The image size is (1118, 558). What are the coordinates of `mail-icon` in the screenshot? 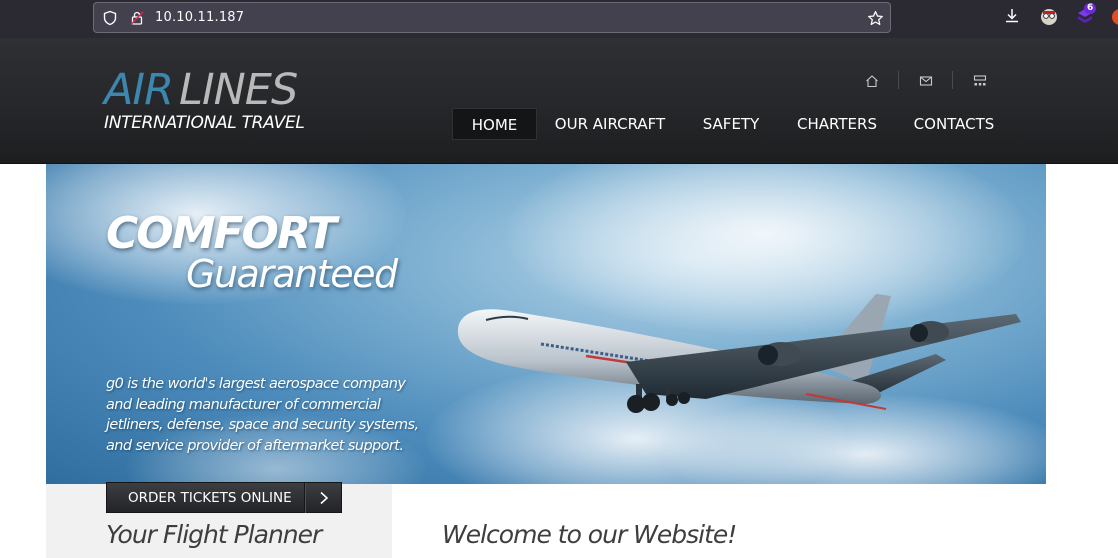 It's located at (926, 80).